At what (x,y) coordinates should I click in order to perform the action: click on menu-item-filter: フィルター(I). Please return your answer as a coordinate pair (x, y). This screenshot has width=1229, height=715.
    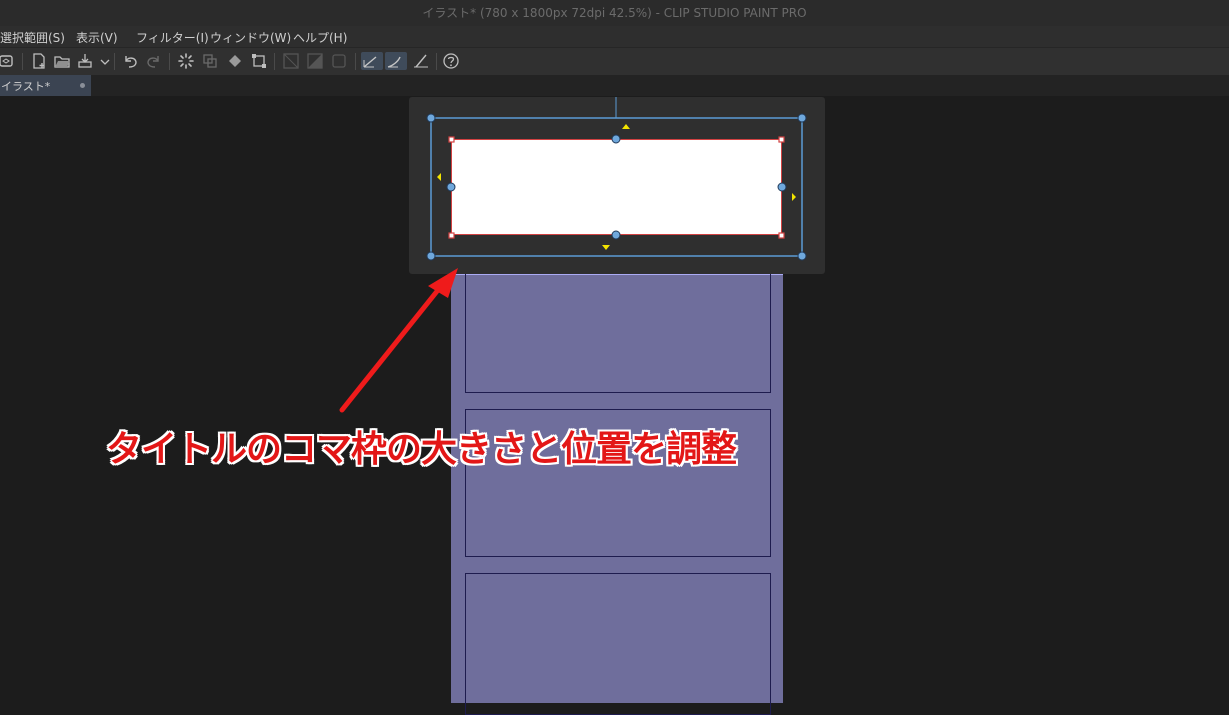
    Looking at the image, I should click on (172, 37).